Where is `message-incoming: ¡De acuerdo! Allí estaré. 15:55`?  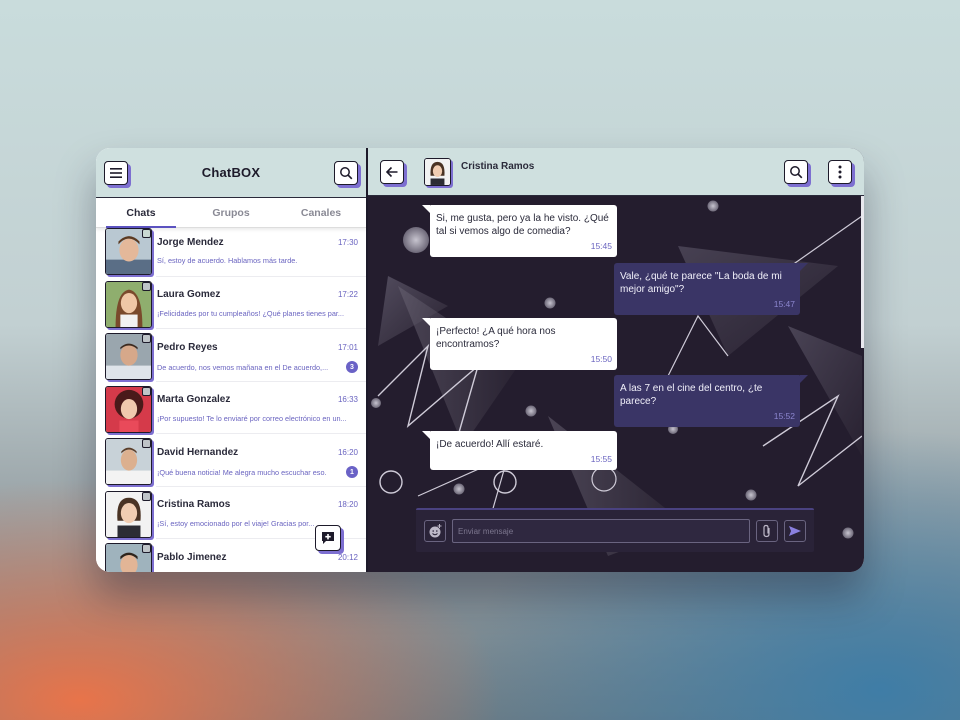 message-incoming: ¡De acuerdo! Allí estaré. 15:55 is located at coordinates (519, 450).